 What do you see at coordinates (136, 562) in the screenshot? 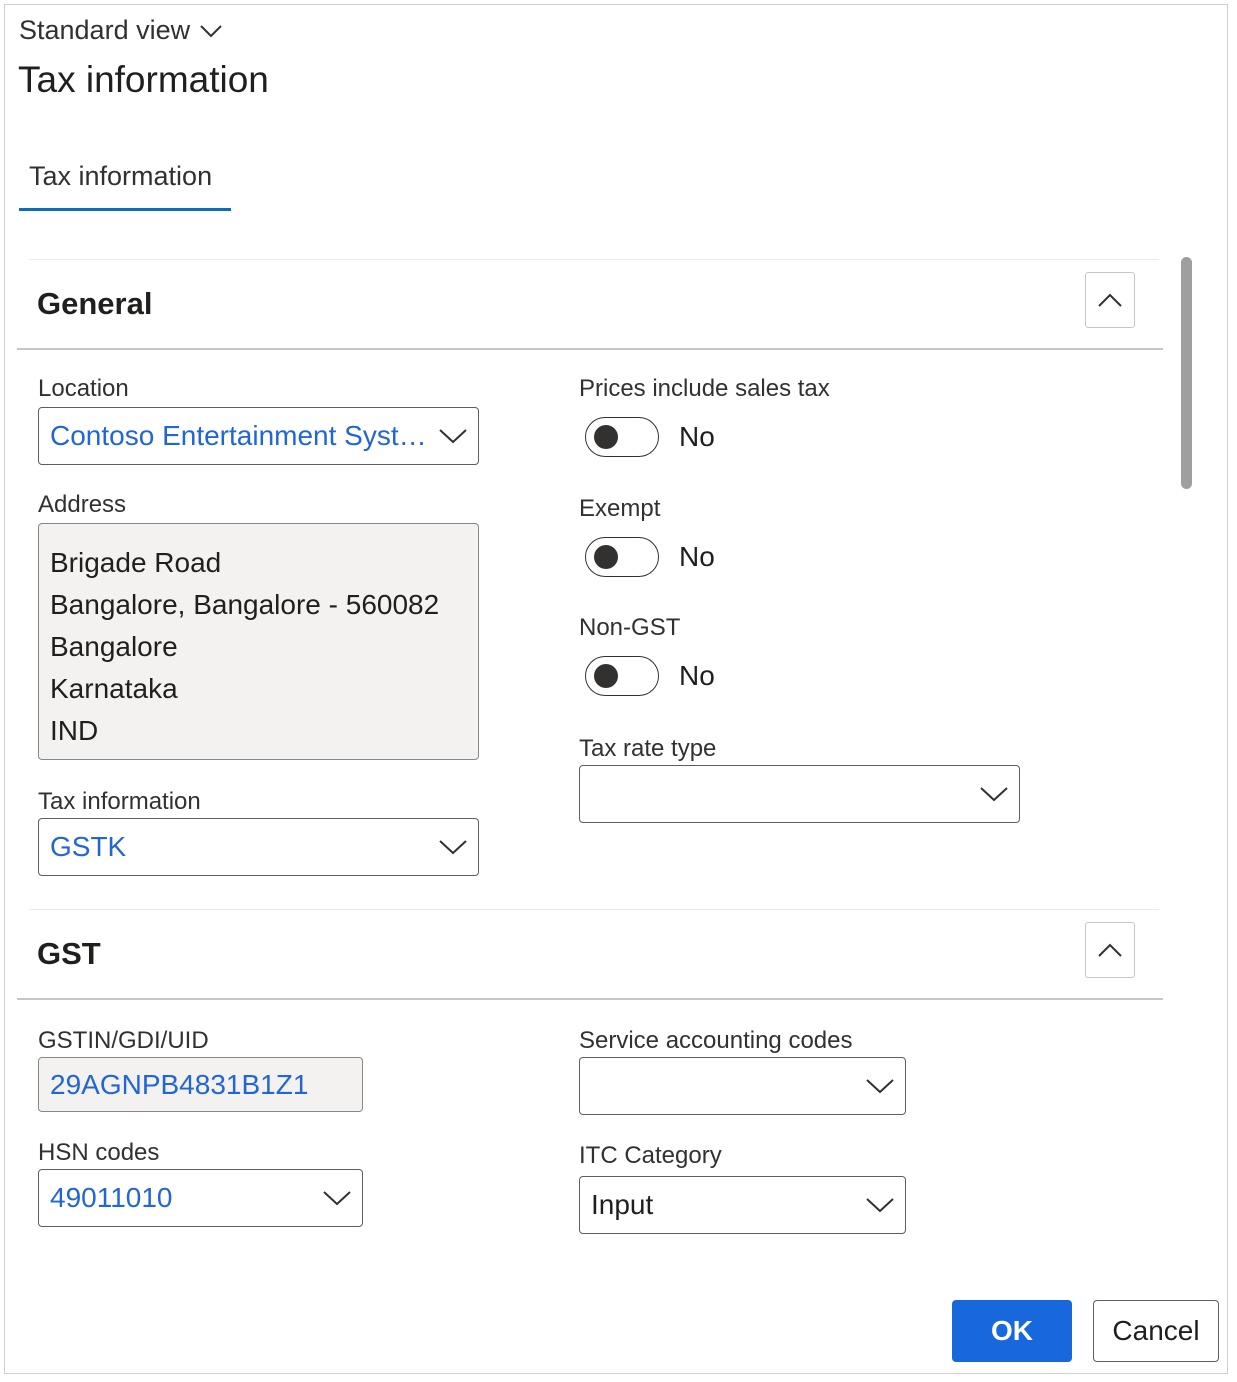
I see `address-line: Brigade Road` at bounding box center [136, 562].